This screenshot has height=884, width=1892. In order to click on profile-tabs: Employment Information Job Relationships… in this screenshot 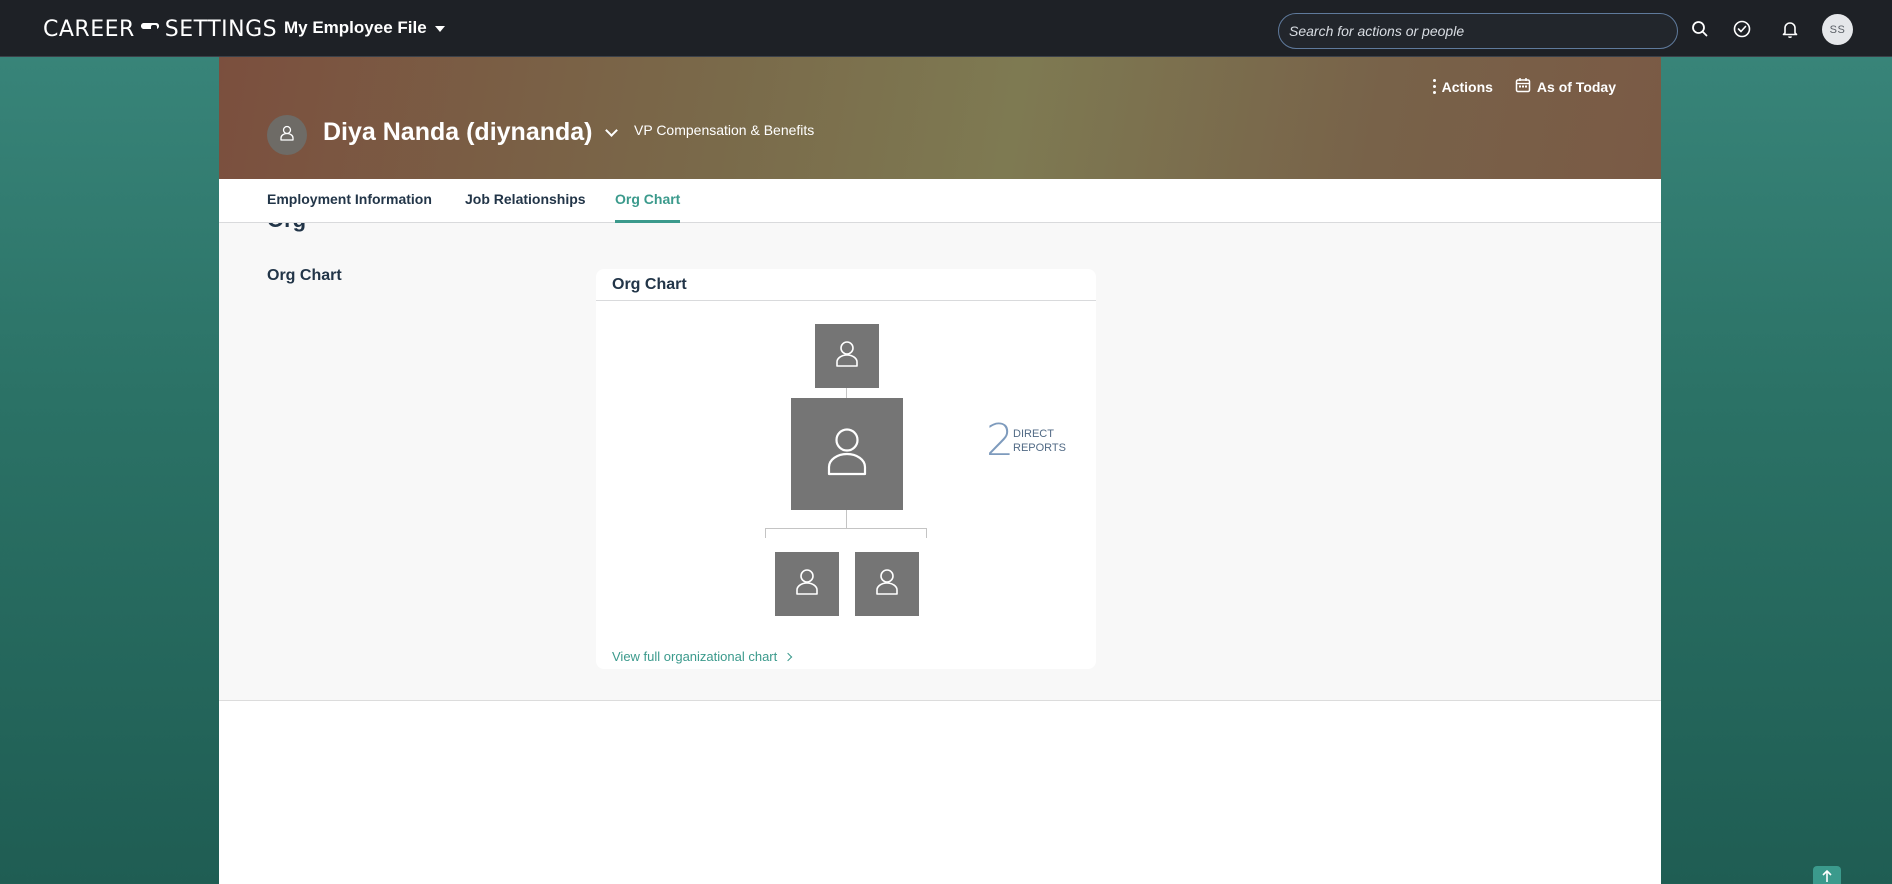, I will do `click(940, 201)`.